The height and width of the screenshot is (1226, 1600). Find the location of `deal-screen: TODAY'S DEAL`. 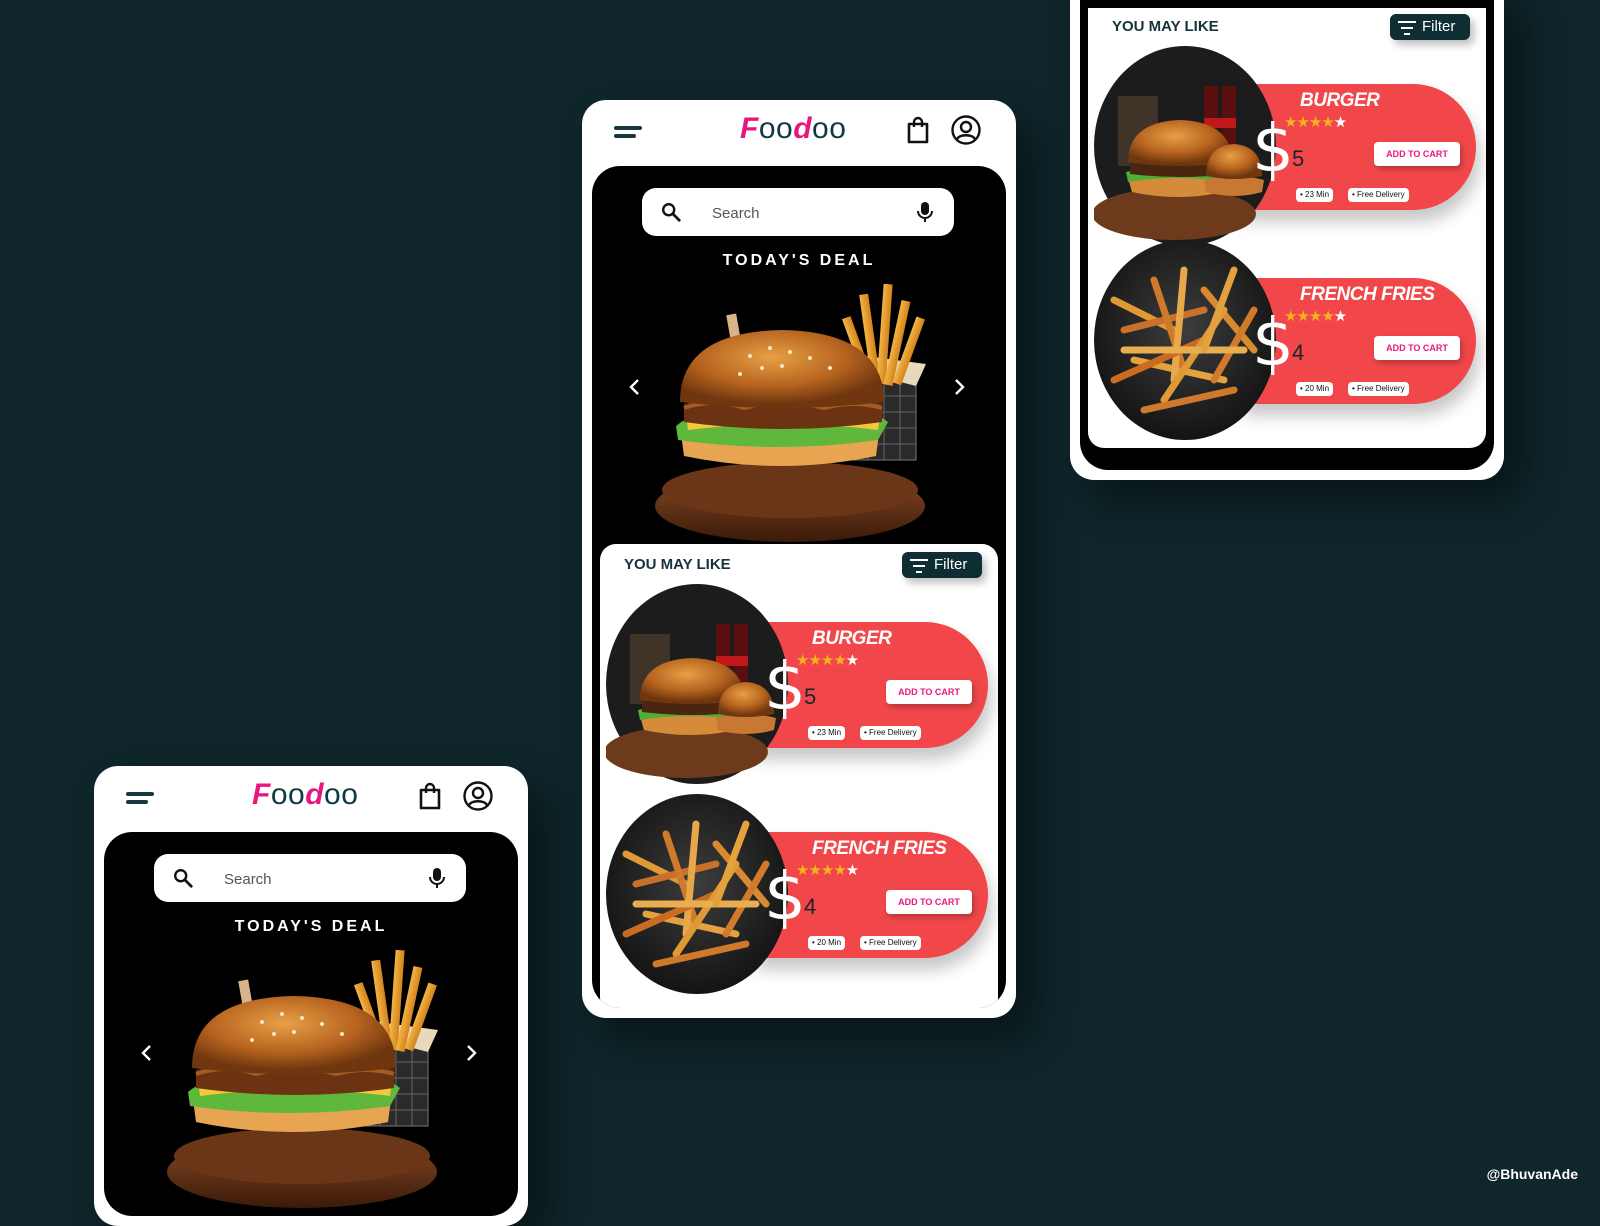

deal-screen: TODAY'S DEAL is located at coordinates (311, 1024).